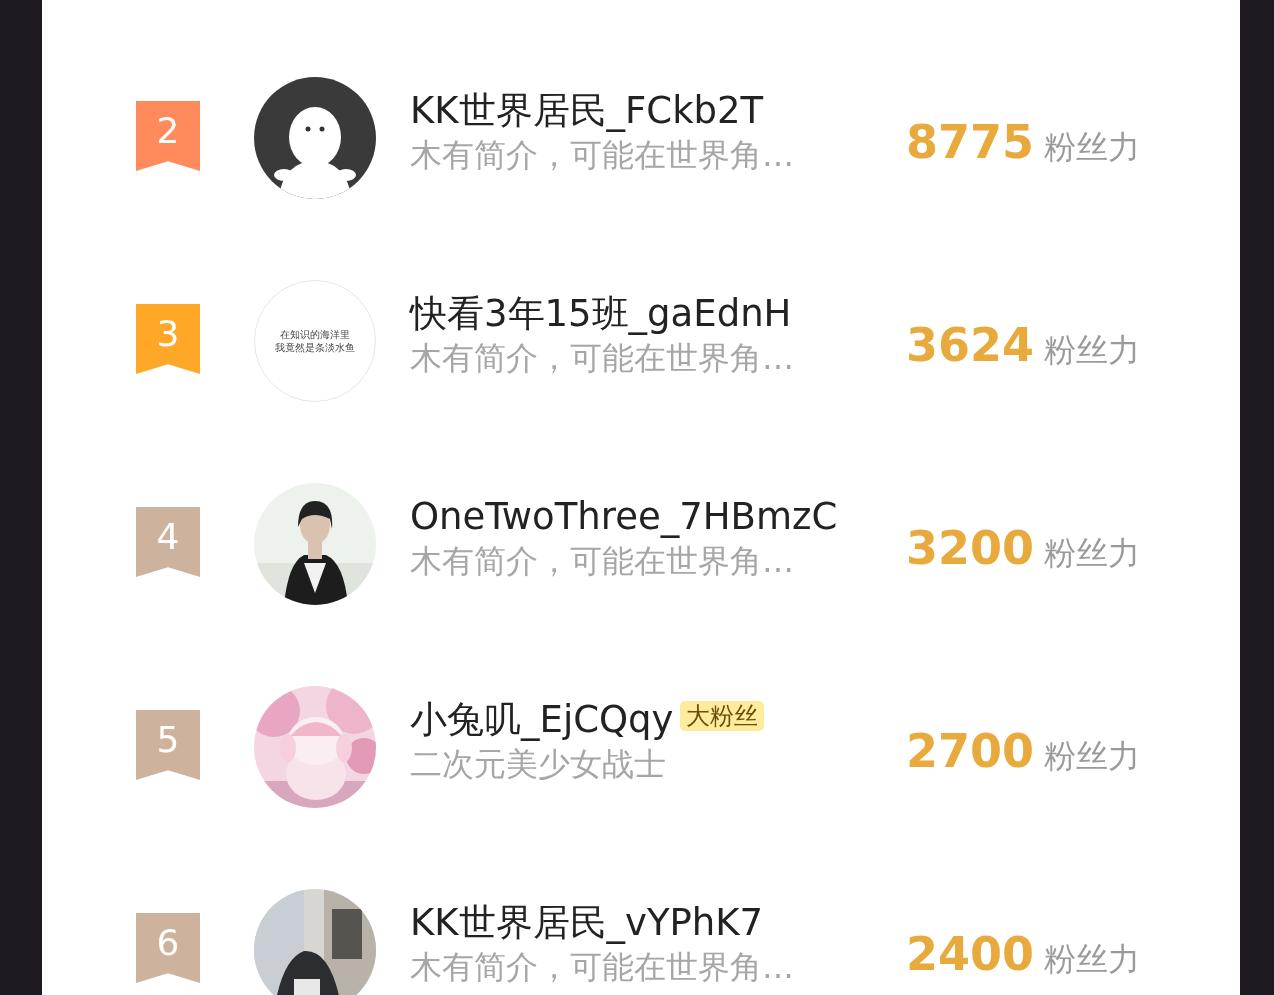 The image size is (1274, 995). What do you see at coordinates (315, 334) in the screenshot?
I see `avatar-text: 在知识的海洋里` at bounding box center [315, 334].